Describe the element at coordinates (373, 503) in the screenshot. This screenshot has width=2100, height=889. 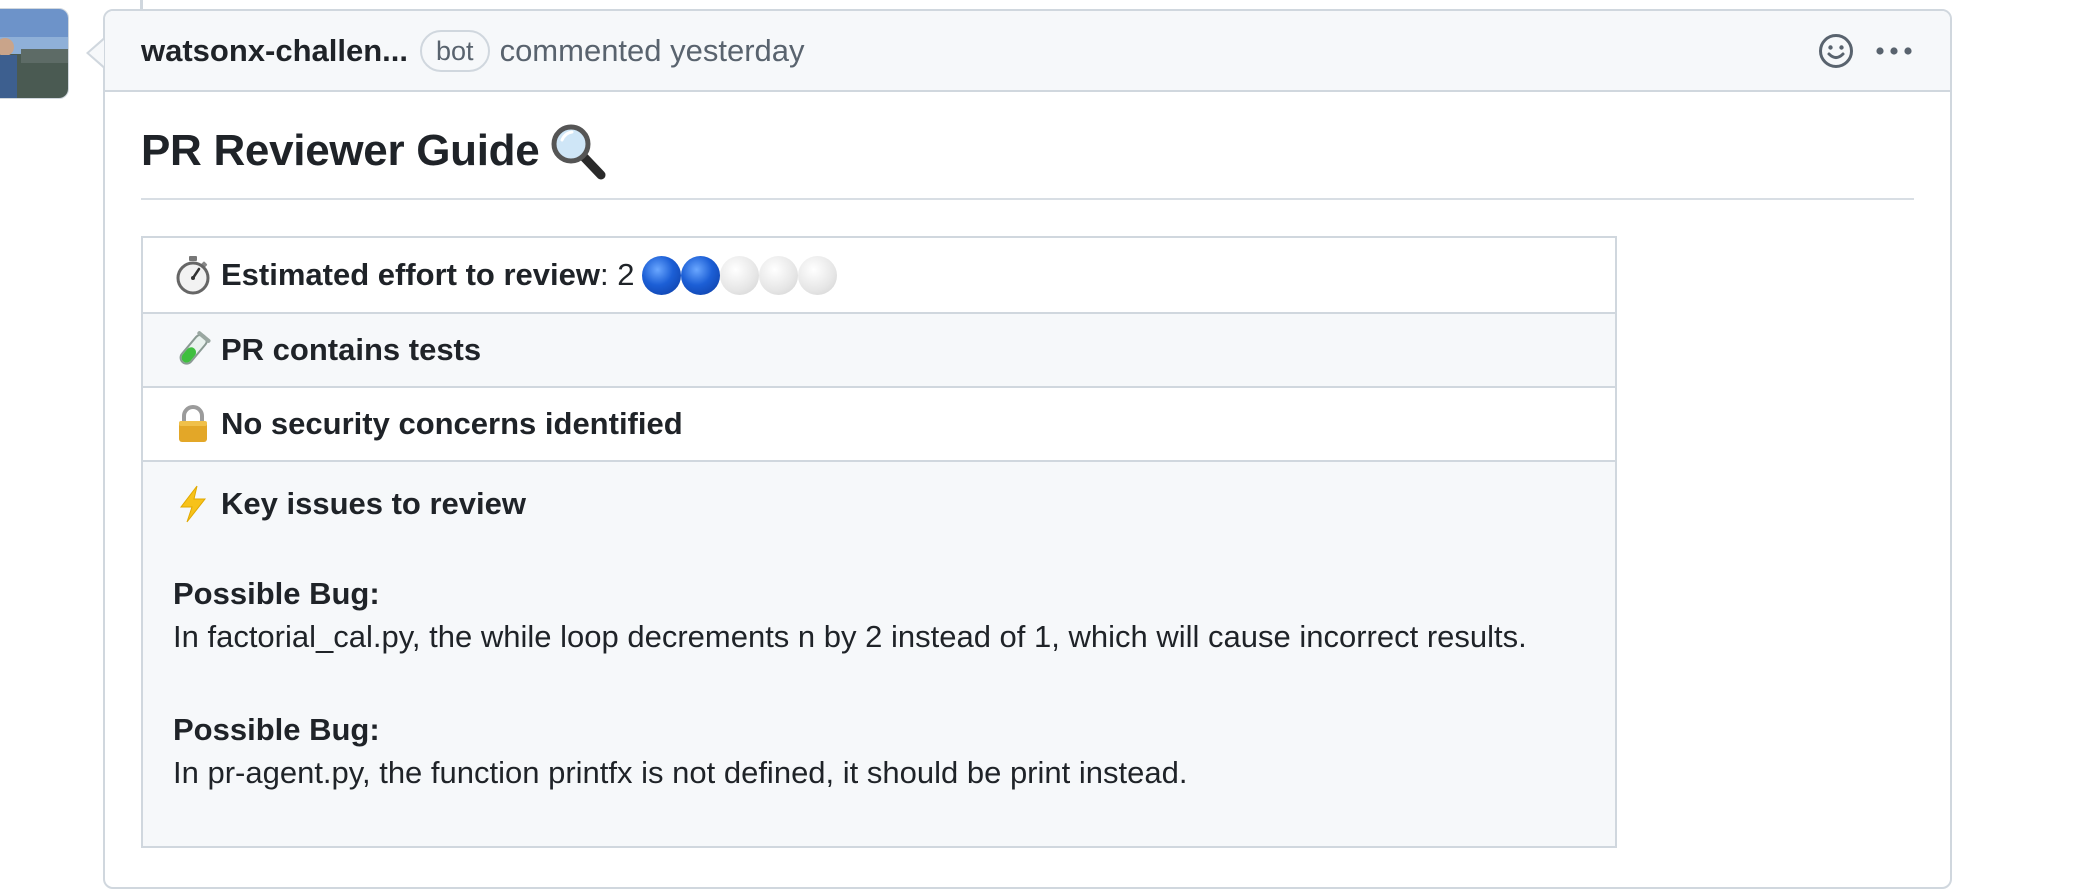
I see `issues-label: Key issues to review` at that location.